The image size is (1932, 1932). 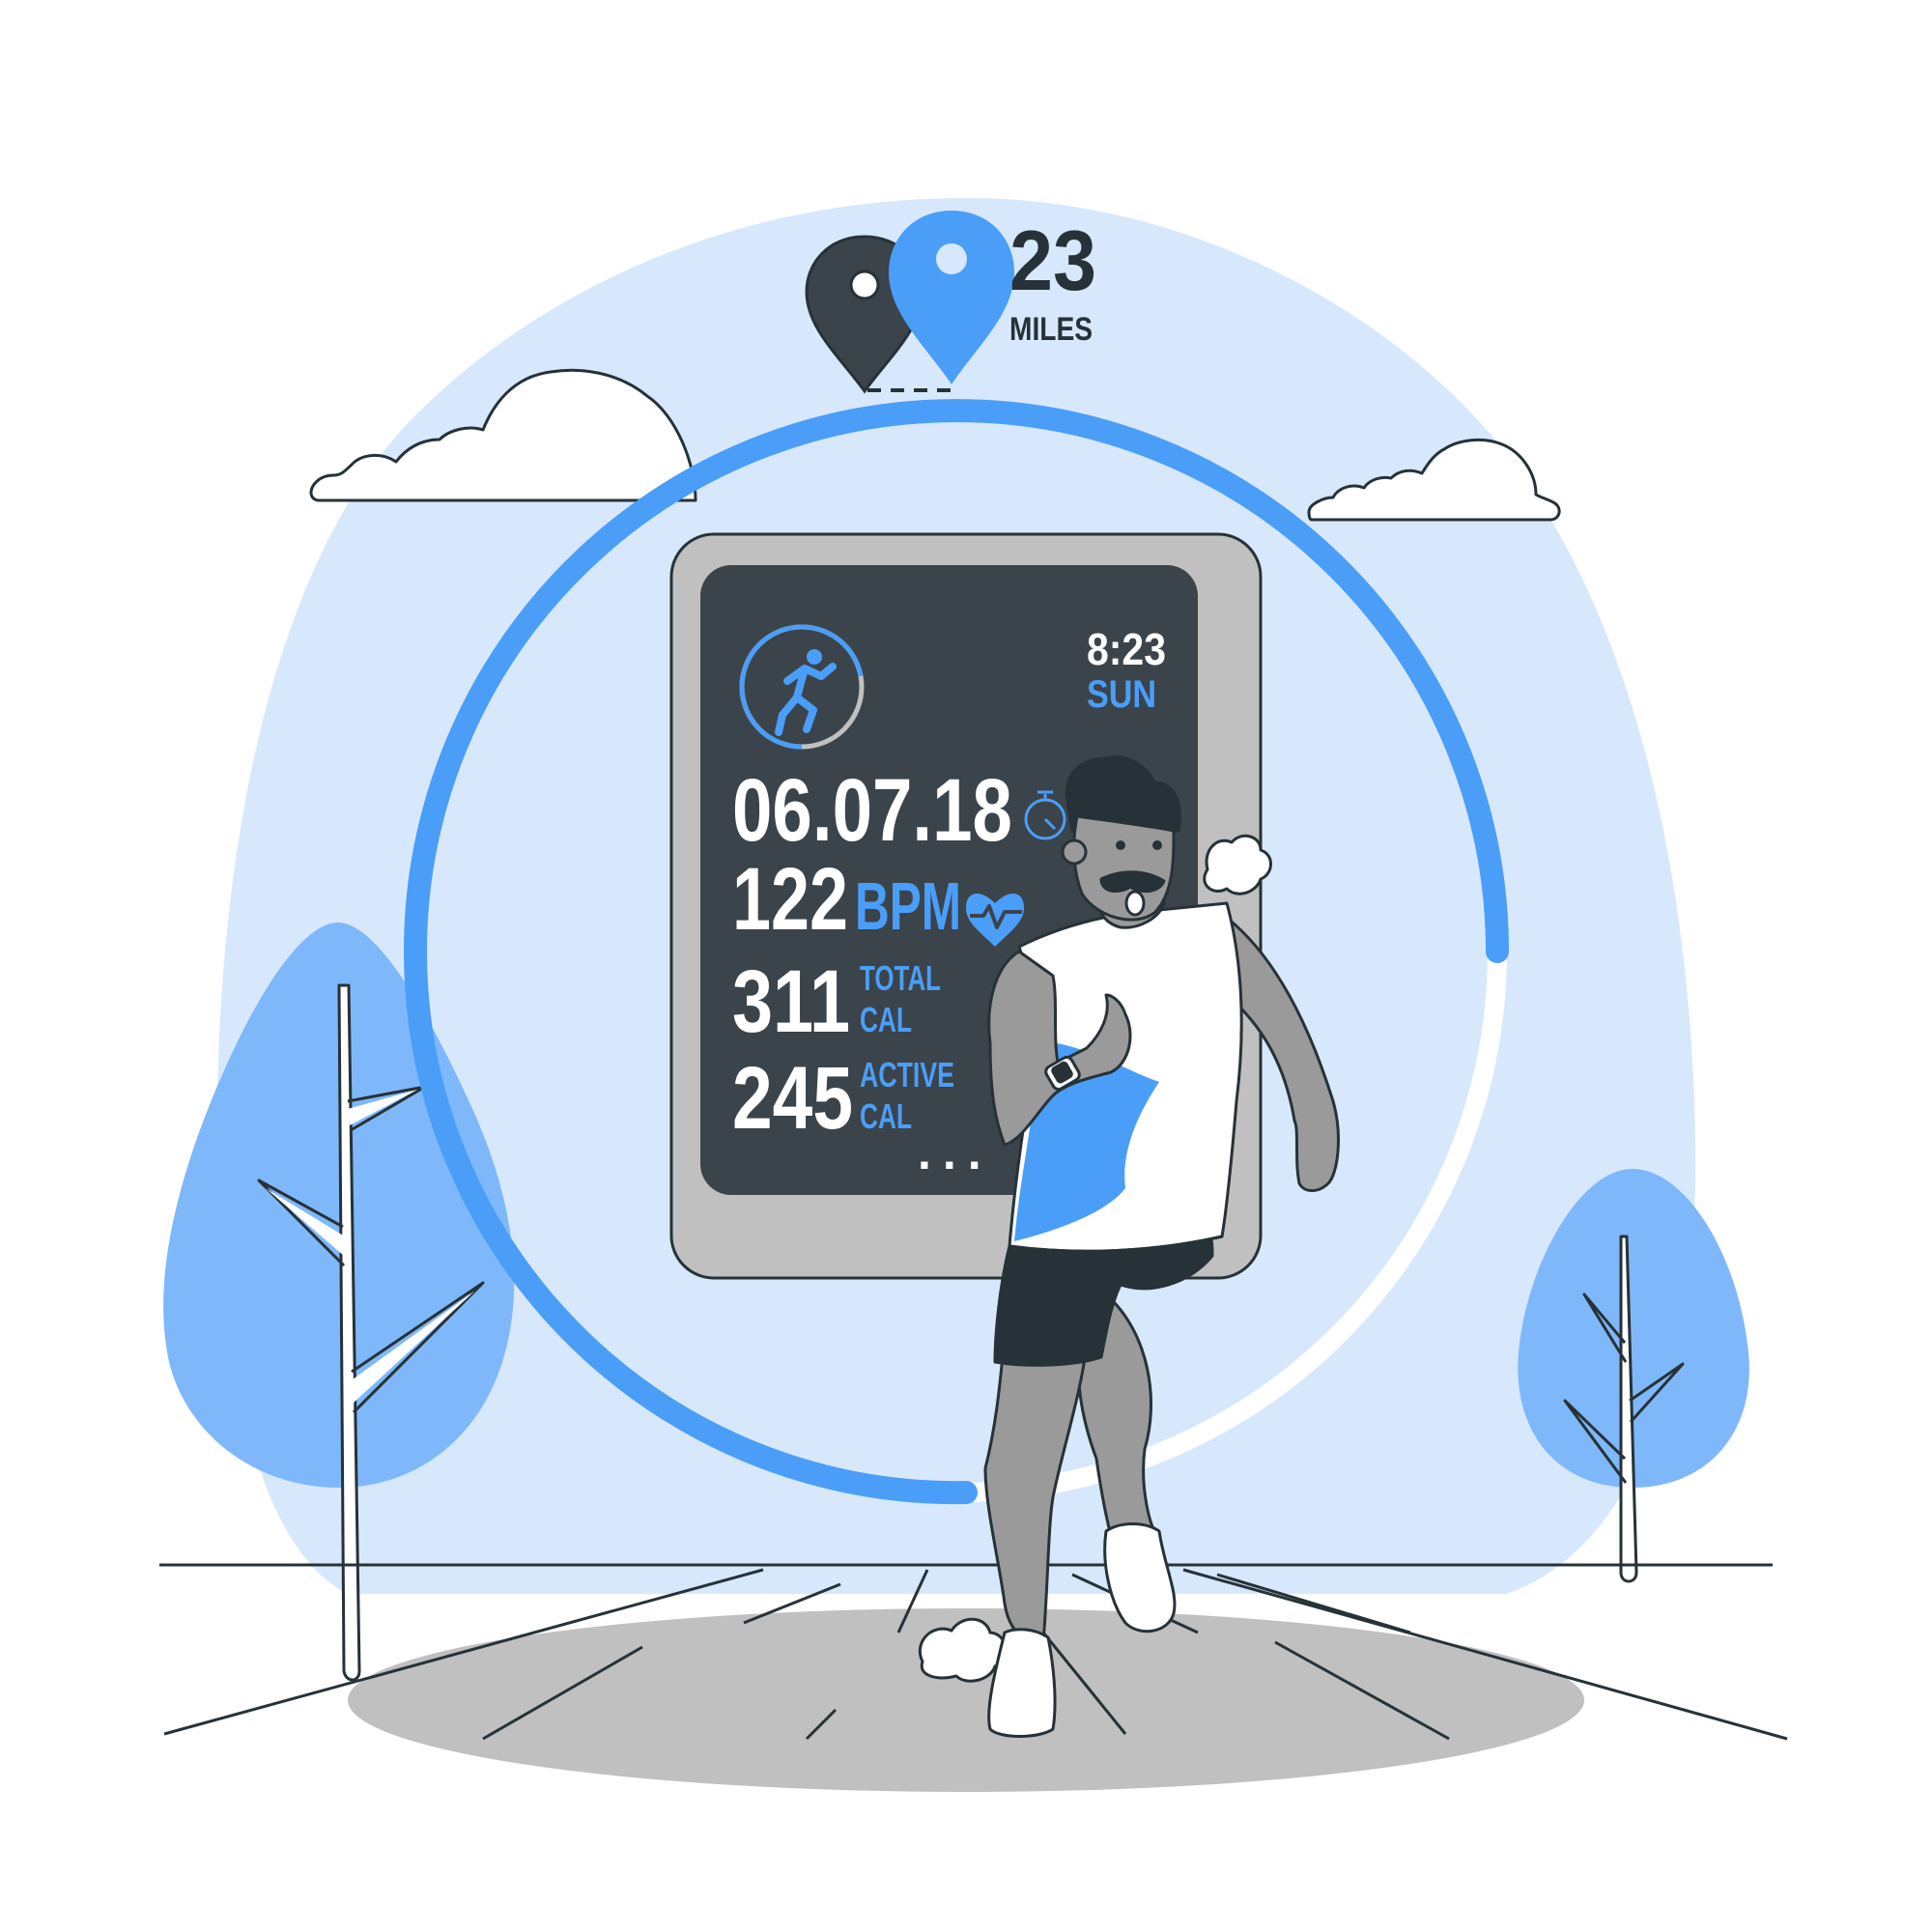 What do you see at coordinates (791, 1002) in the screenshot?
I see `total-calories-value: 311` at bounding box center [791, 1002].